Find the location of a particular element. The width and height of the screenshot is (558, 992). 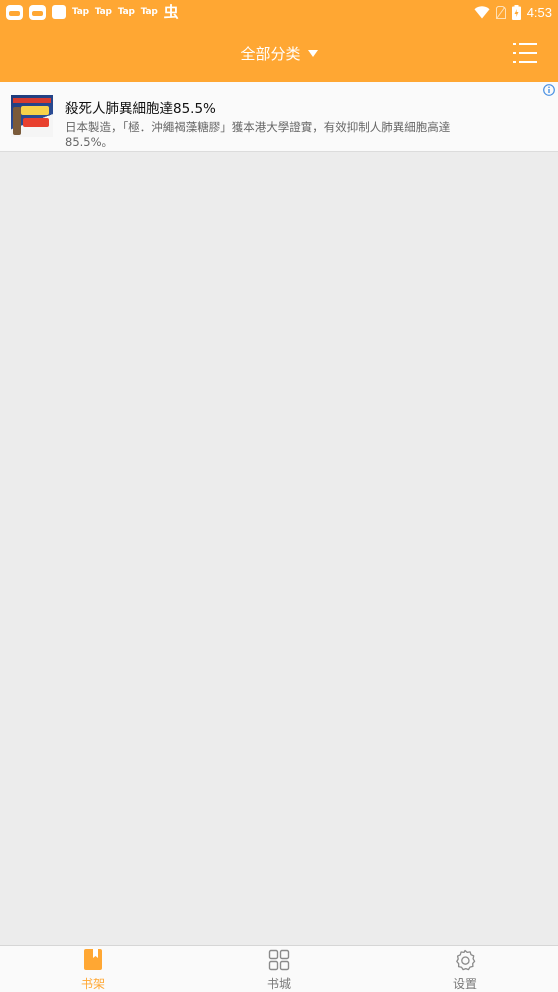

no-sim-icon is located at coordinates (500, 12).